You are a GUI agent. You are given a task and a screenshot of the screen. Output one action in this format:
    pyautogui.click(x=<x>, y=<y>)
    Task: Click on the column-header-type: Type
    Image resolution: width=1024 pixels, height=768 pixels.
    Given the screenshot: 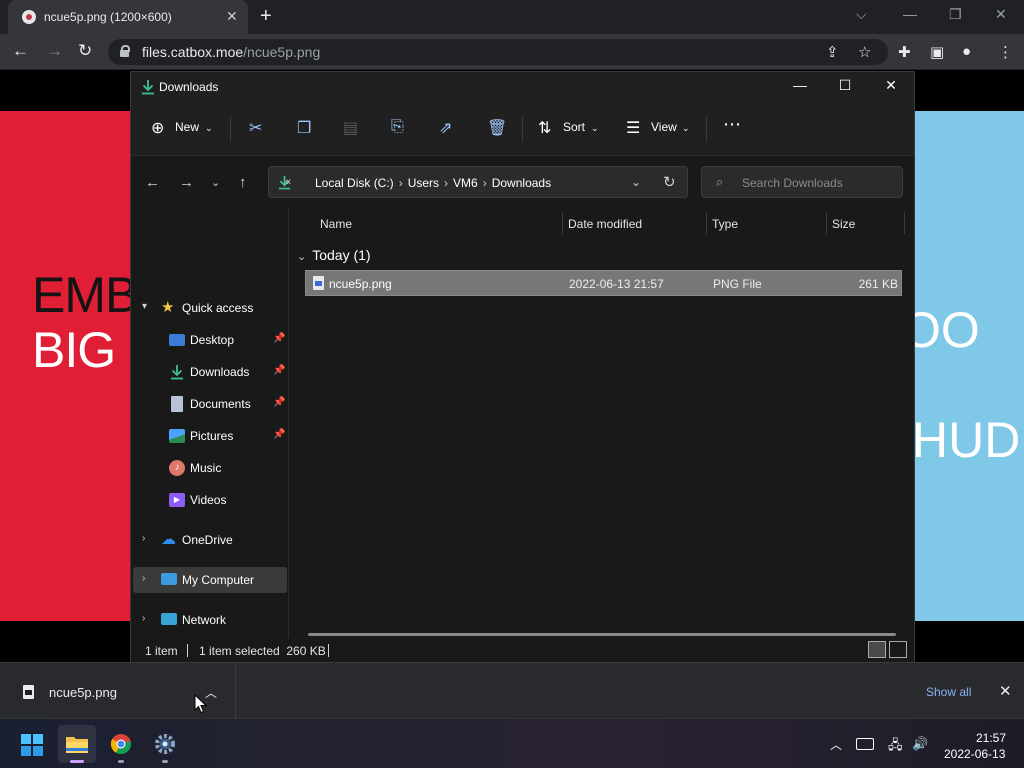 What is the action you would take?
    pyautogui.click(x=725, y=224)
    